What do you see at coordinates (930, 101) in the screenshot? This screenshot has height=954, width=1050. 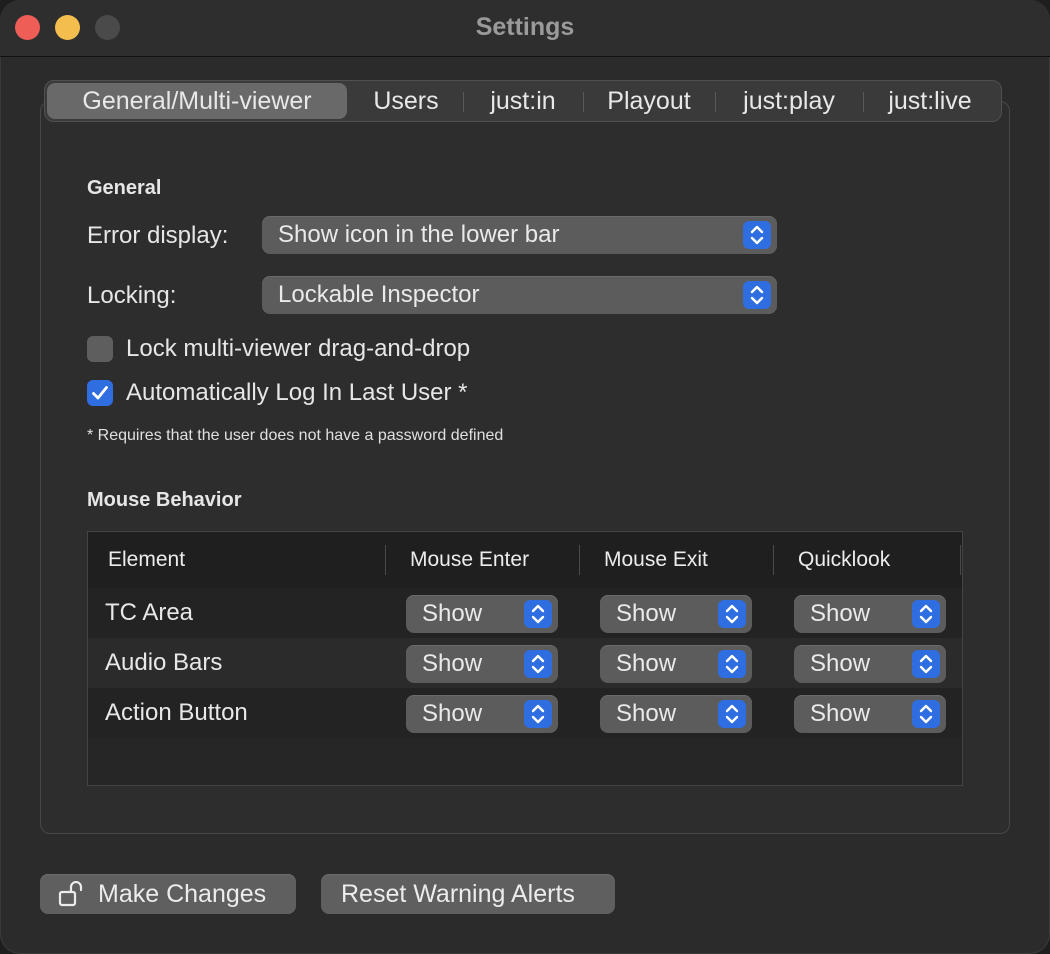 I see `tab-just-live: just:live` at bounding box center [930, 101].